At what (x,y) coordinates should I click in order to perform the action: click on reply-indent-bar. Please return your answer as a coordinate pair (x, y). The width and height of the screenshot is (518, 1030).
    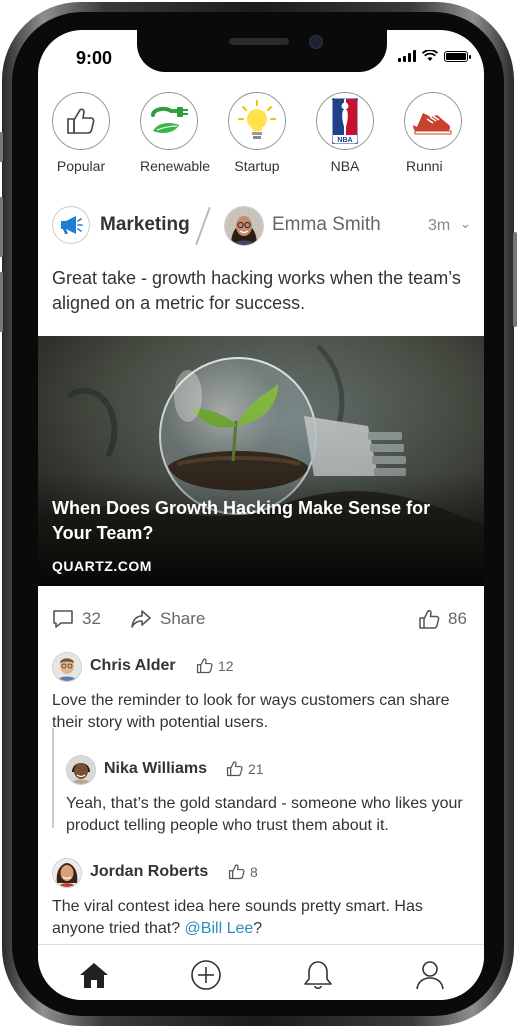
    Looking at the image, I should click on (53, 778).